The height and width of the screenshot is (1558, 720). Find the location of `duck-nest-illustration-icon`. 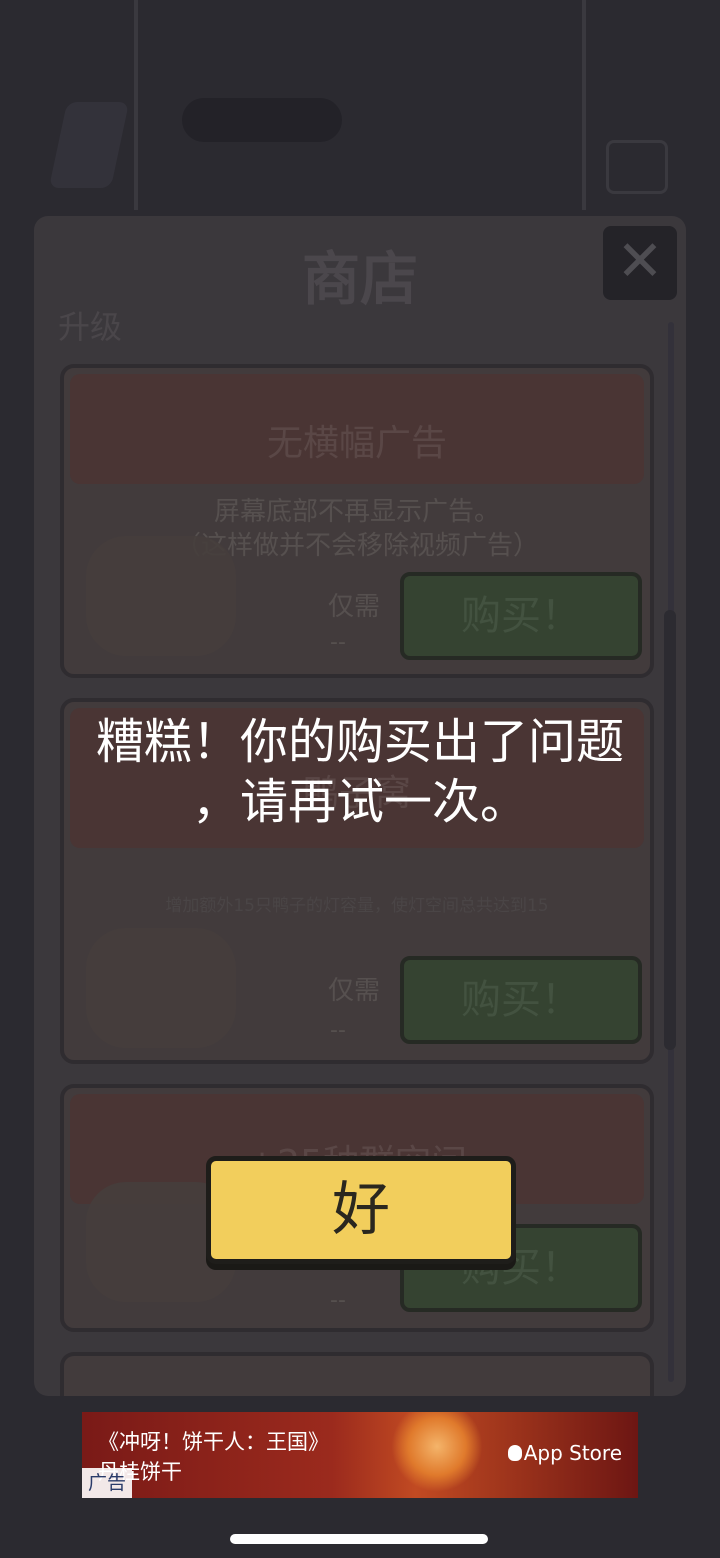

duck-nest-illustration-icon is located at coordinates (161, 988).